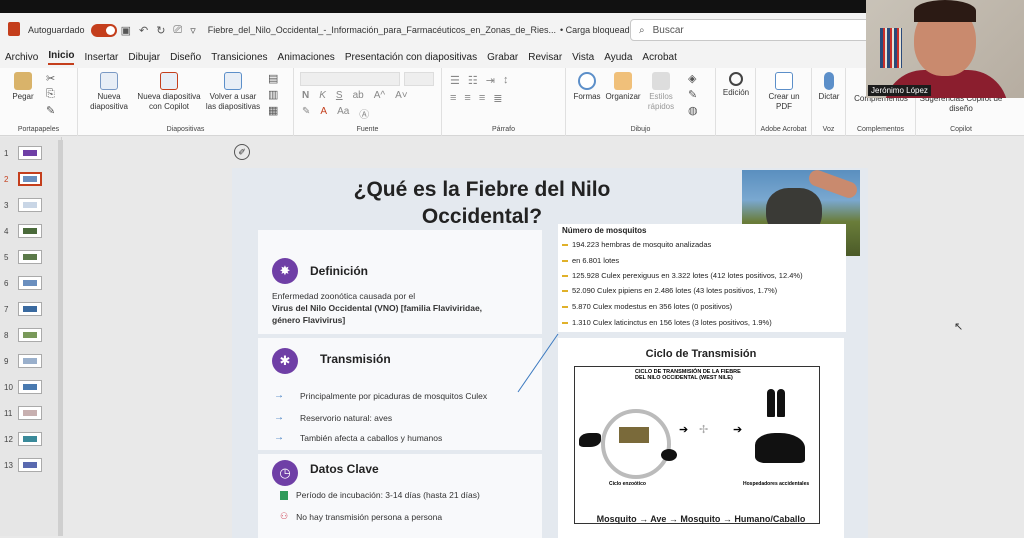  Describe the element at coordinates (693, 110) in the screenshot. I see `effects-icon: ◍` at that location.